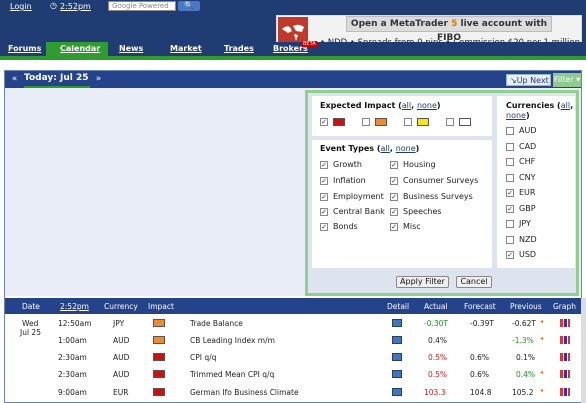 The height and width of the screenshot is (403, 586). Describe the element at coordinates (244, 392) in the screenshot. I see `row-event: German Ifo Business Climate` at that location.